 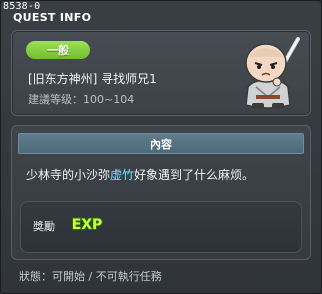 I want to click on exp-icon-text: EXP, so click(x=87, y=225).